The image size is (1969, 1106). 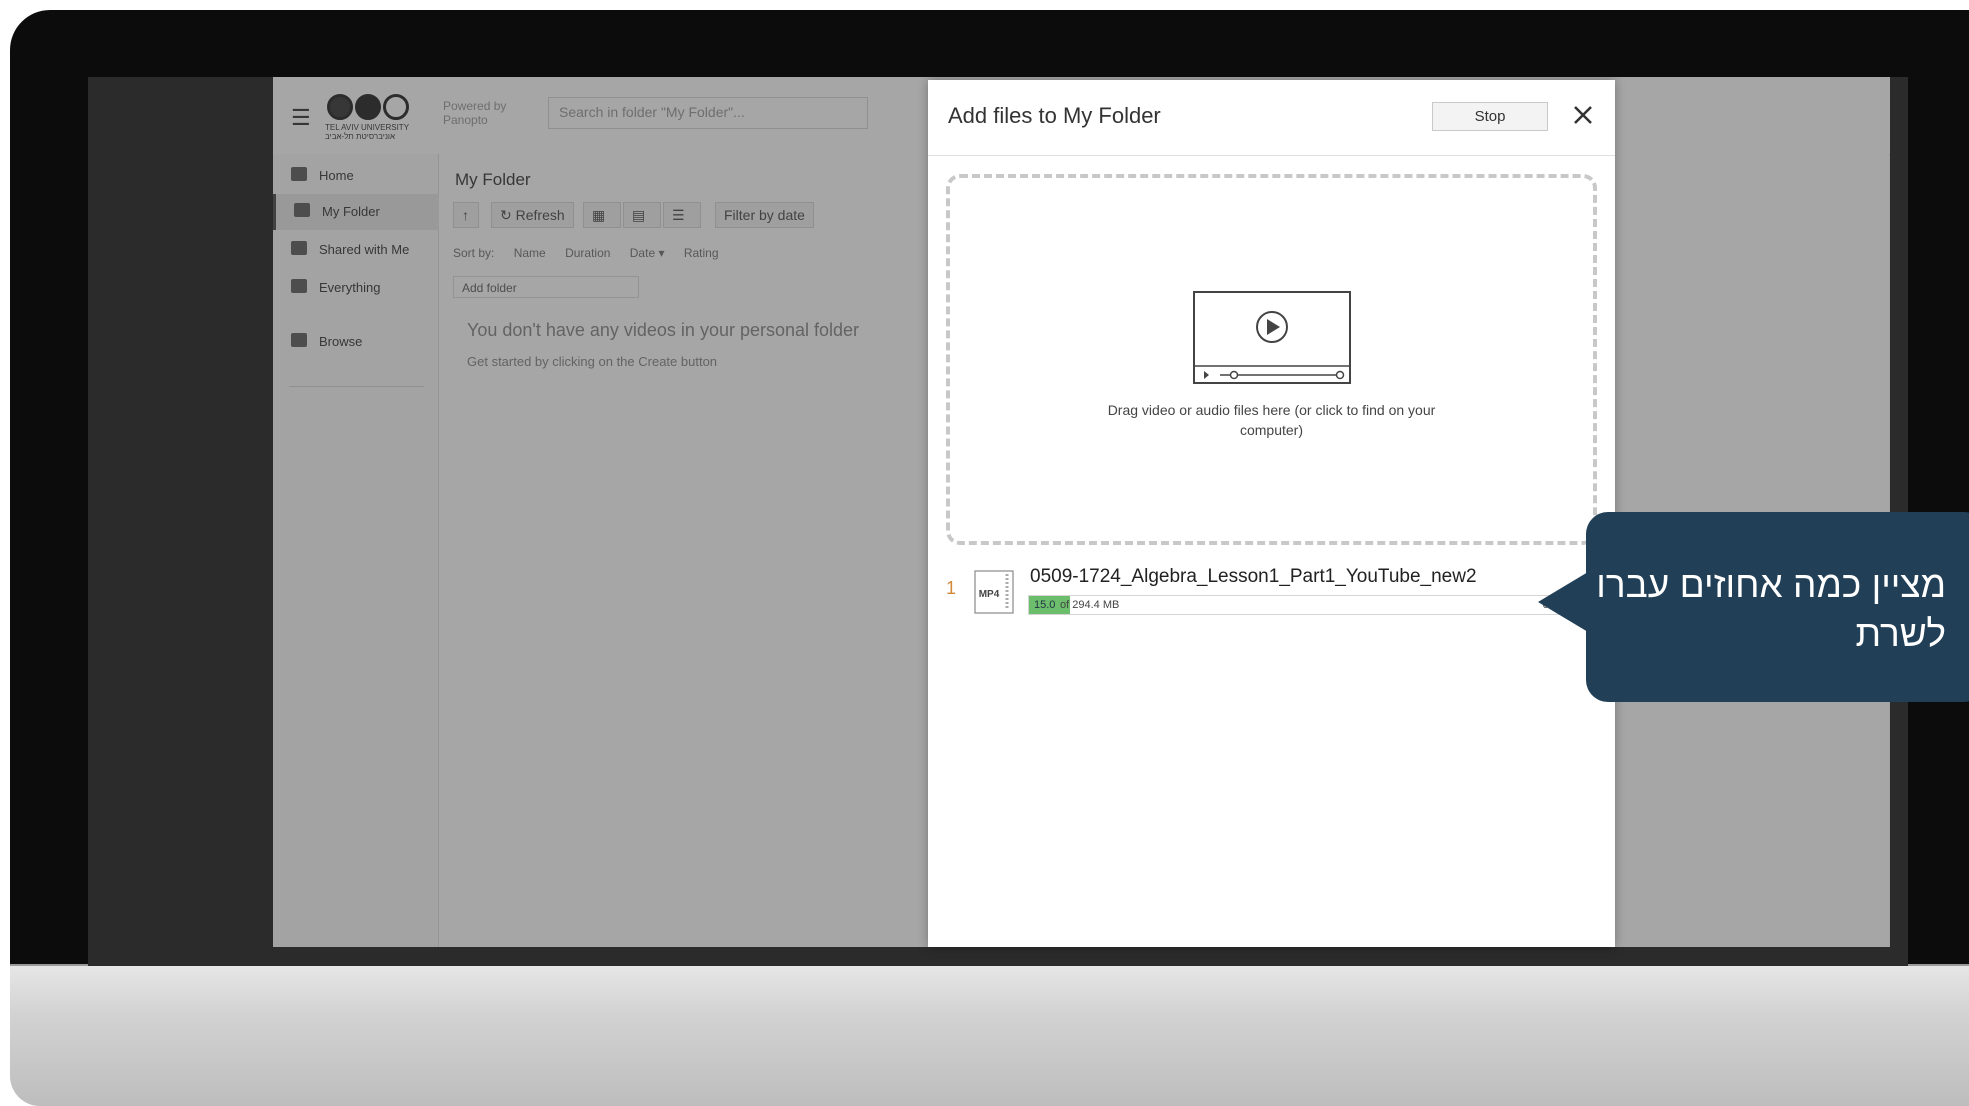 What do you see at coordinates (1583, 115) in the screenshot?
I see `close-icon` at bounding box center [1583, 115].